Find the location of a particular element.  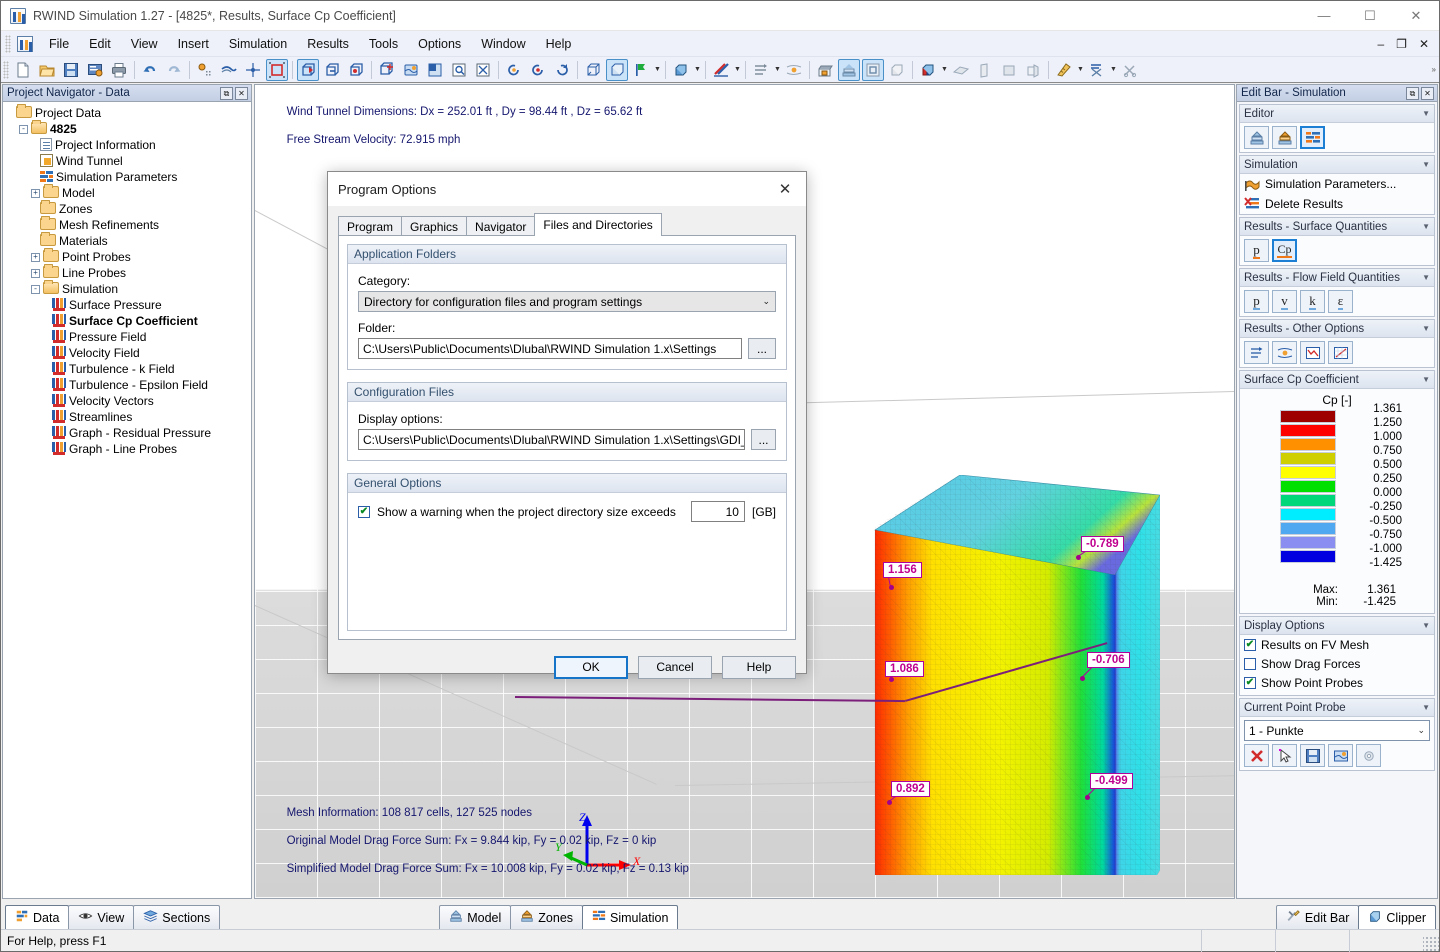

navigator-close-icon: ✕ is located at coordinates (241, 93).